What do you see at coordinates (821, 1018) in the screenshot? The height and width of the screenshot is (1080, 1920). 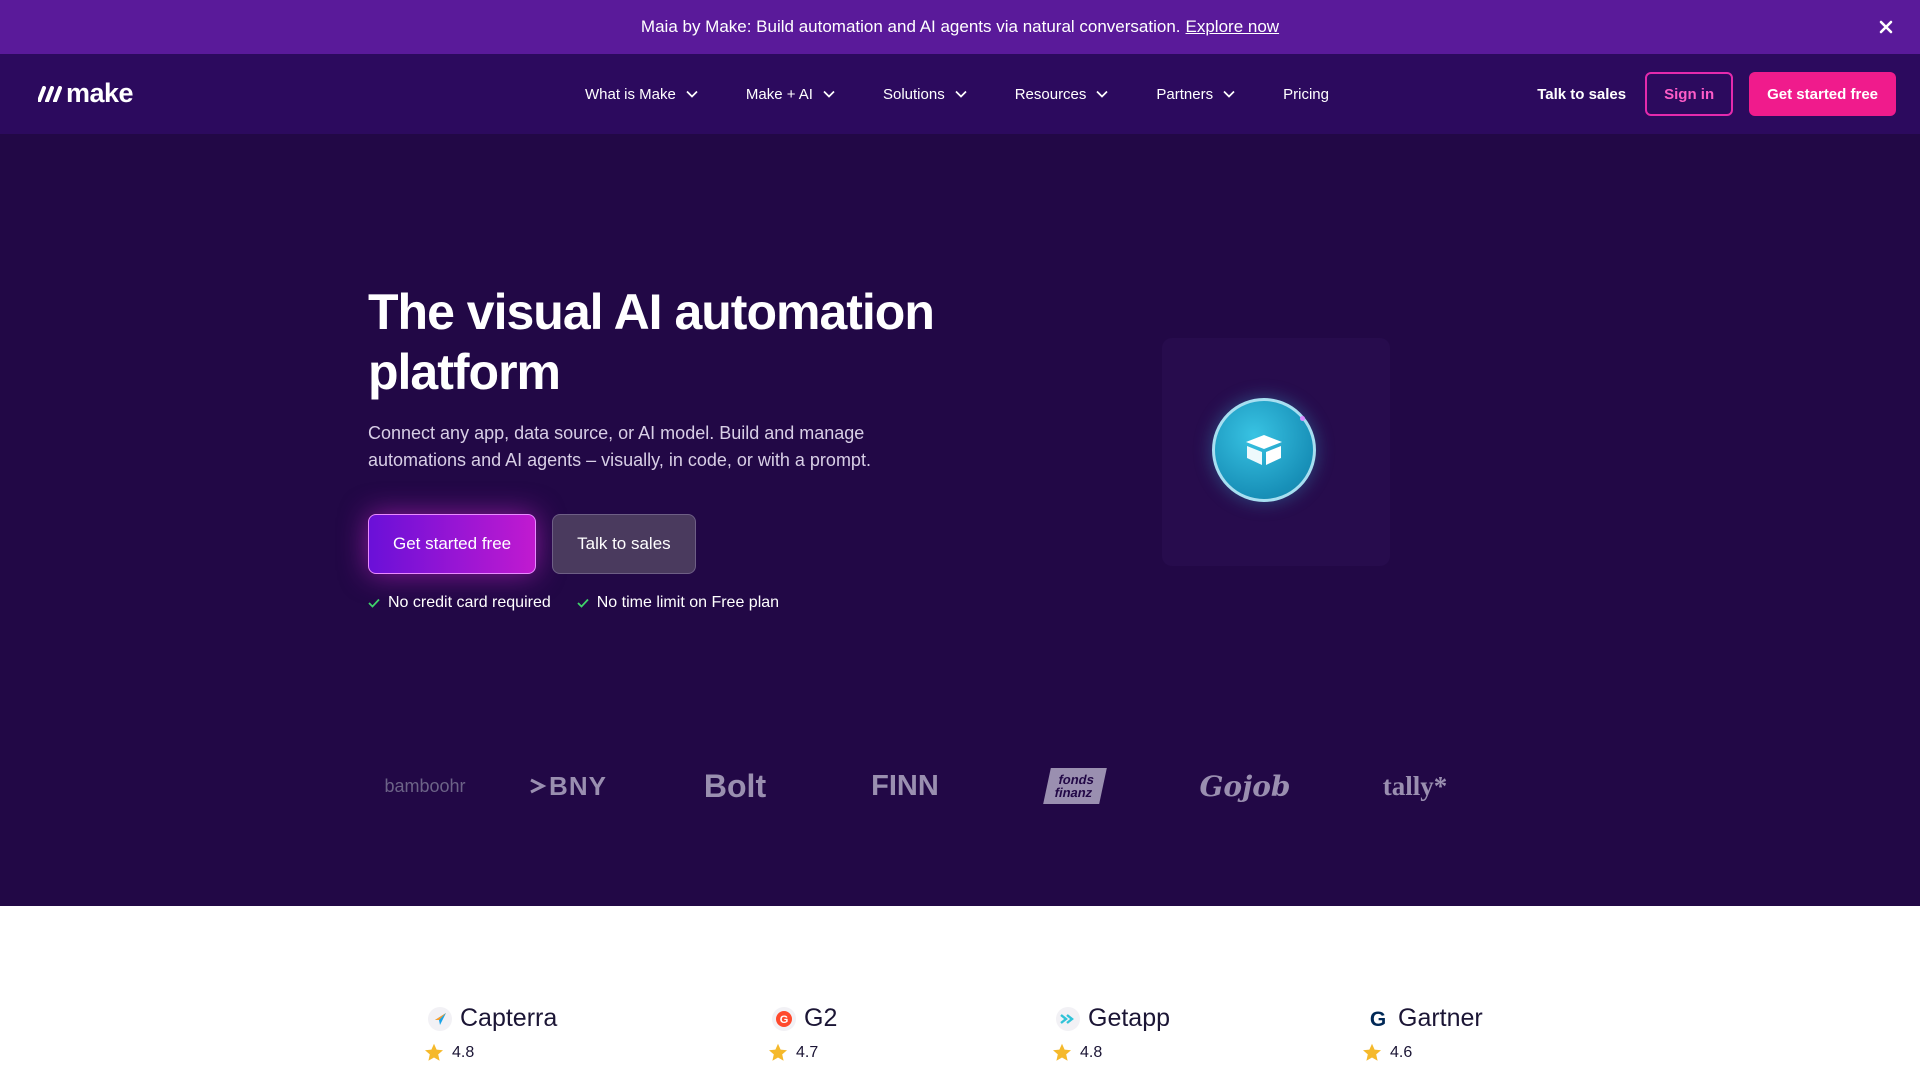 I see `rating-name: G2` at bounding box center [821, 1018].